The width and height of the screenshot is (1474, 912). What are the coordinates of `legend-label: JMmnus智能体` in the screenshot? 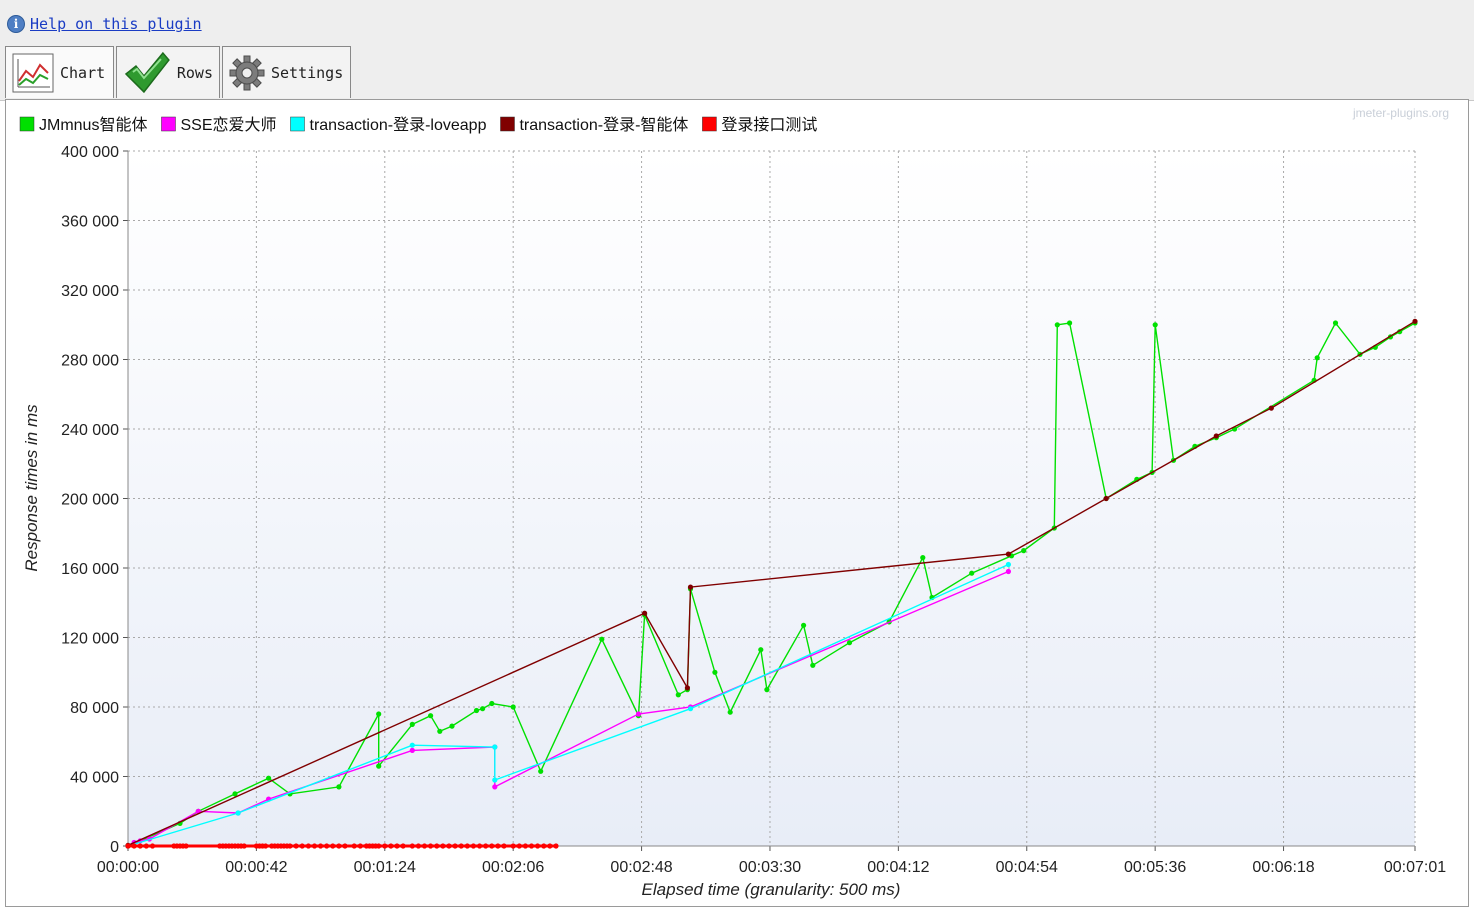 It's located at (93, 125).